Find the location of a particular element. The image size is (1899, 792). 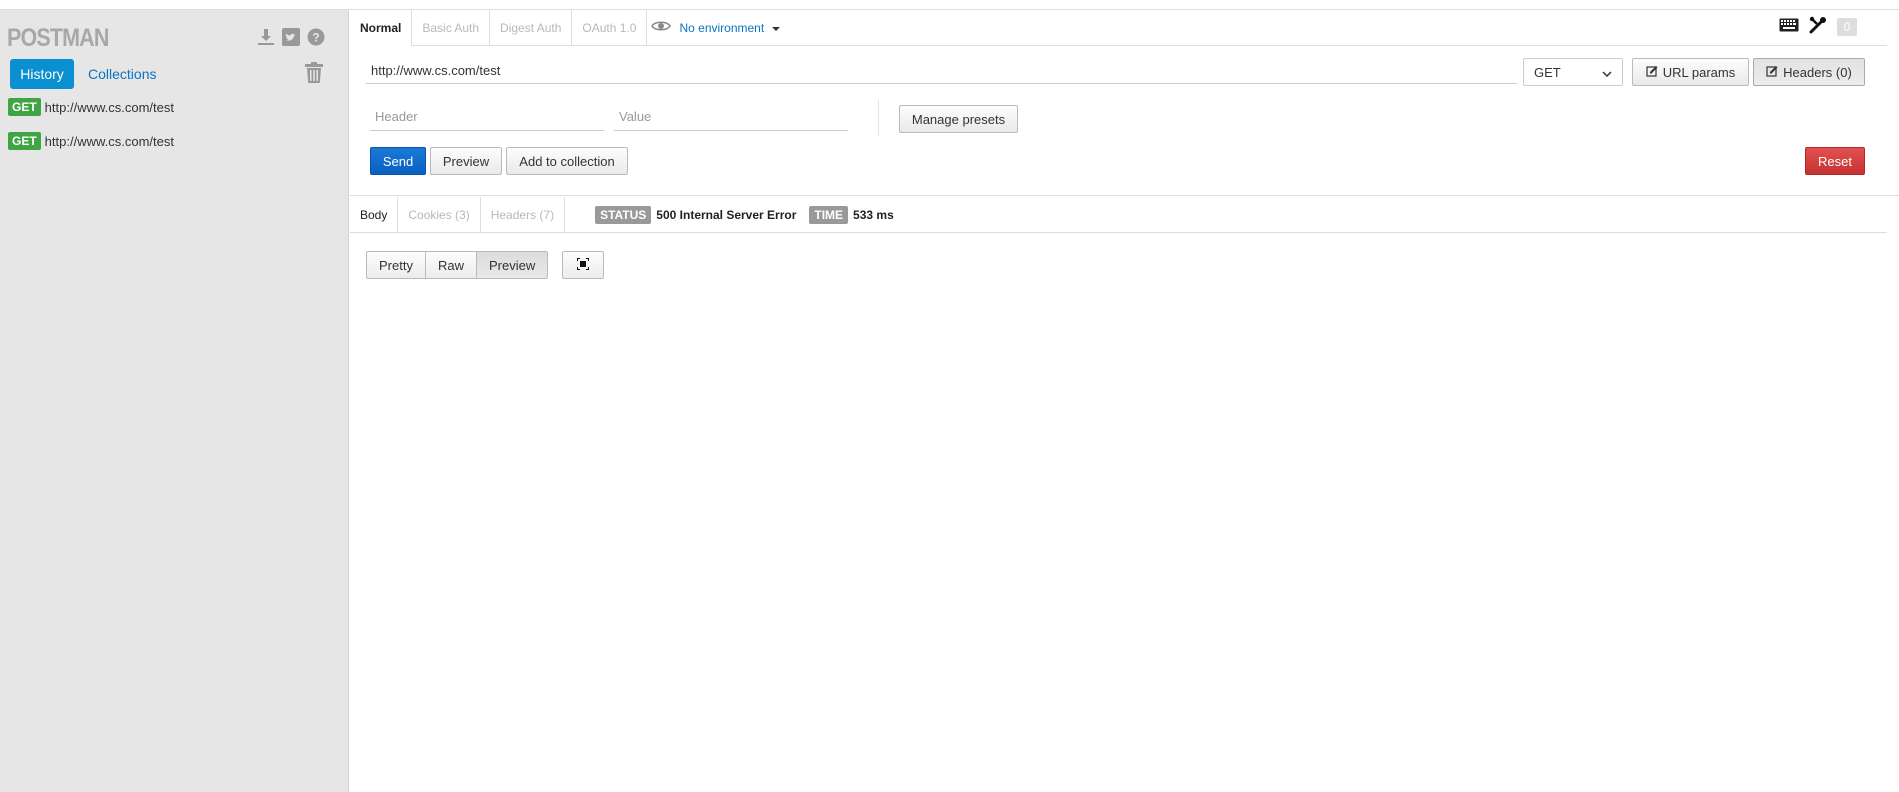

status-label: STATUS is located at coordinates (623, 214).